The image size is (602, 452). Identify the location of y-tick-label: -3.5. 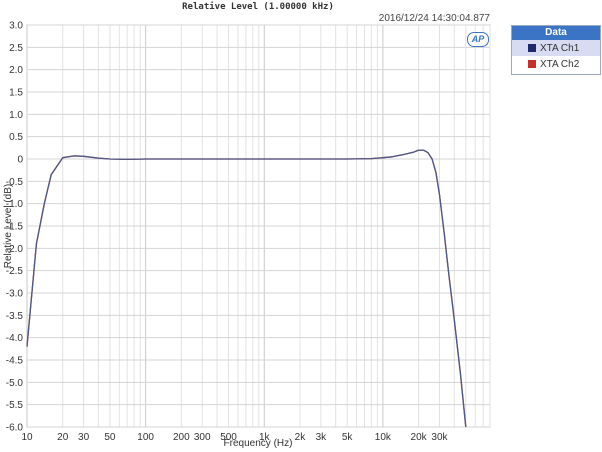
(15, 316).